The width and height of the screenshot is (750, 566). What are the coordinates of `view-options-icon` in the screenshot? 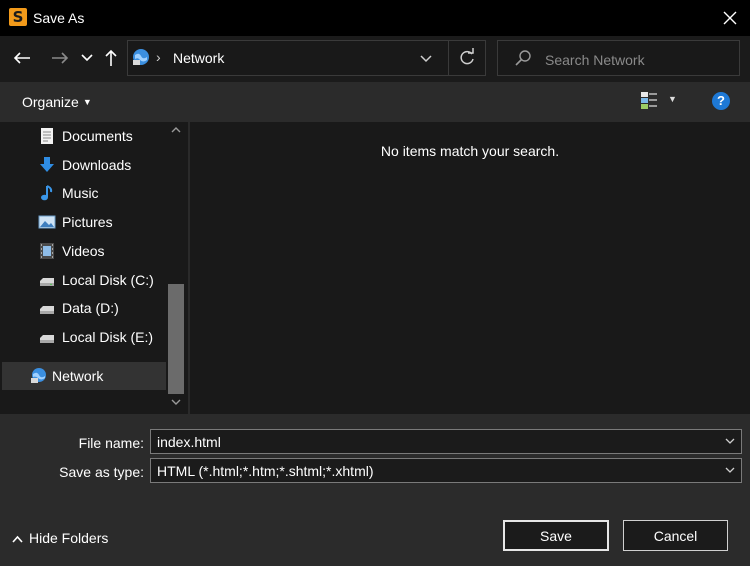 It's located at (649, 100).